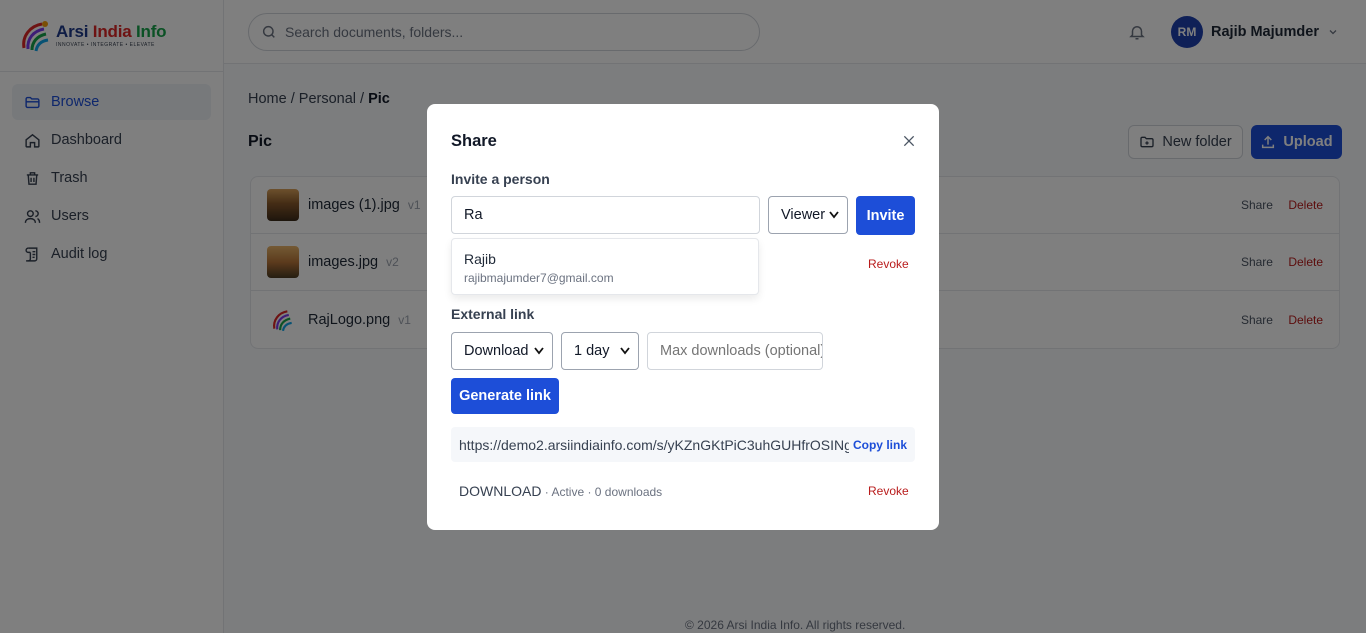  What do you see at coordinates (539, 278) in the screenshot?
I see `suggestion-email: rajibmajumder7@gmail.com` at bounding box center [539, 278].